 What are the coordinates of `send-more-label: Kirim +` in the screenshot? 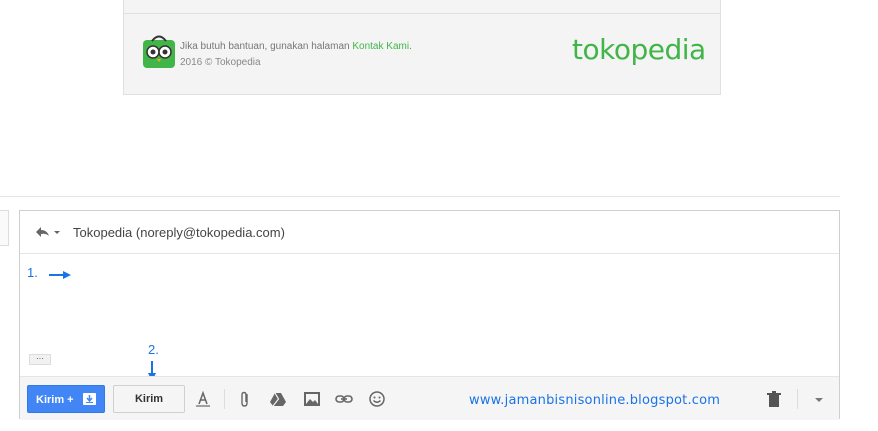 It's located at (55, 400).